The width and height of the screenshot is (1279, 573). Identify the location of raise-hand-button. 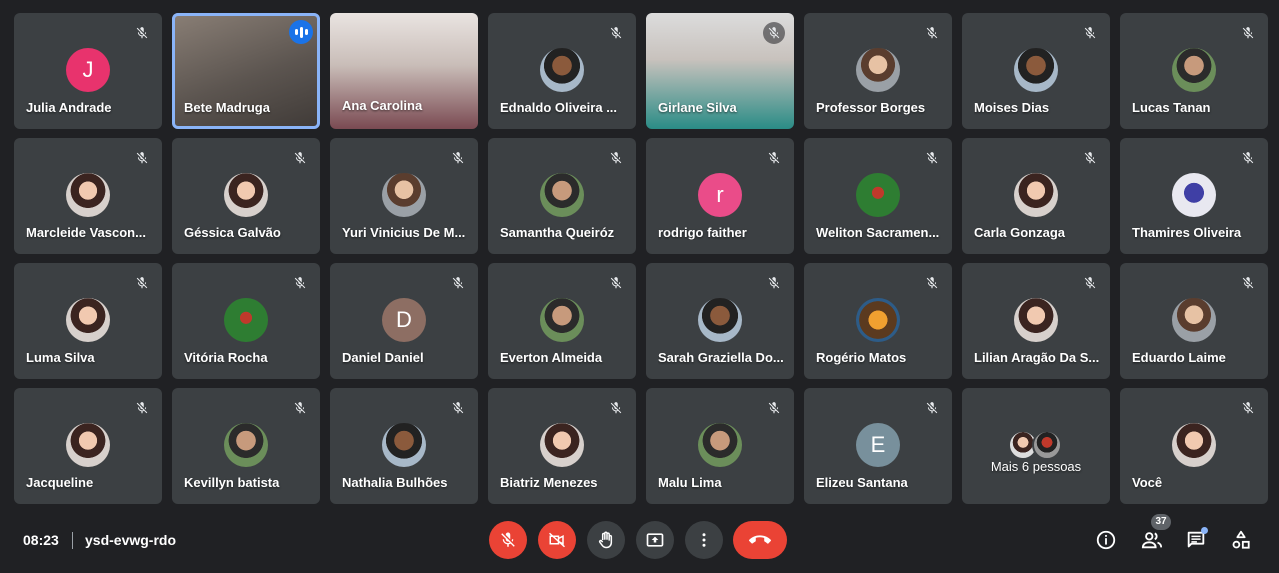
(606, 540).